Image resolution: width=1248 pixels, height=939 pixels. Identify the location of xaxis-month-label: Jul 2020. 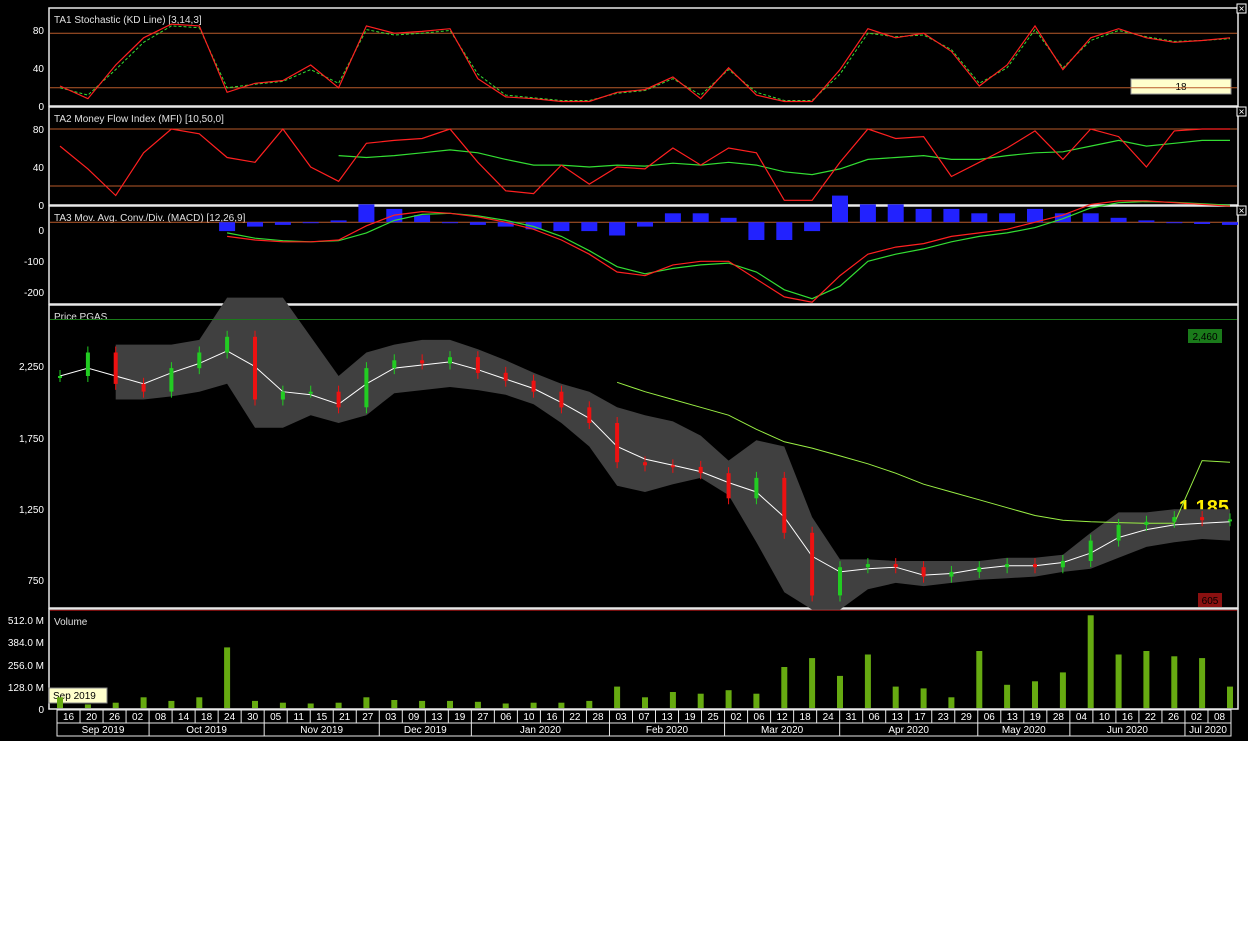
(1208, 730).